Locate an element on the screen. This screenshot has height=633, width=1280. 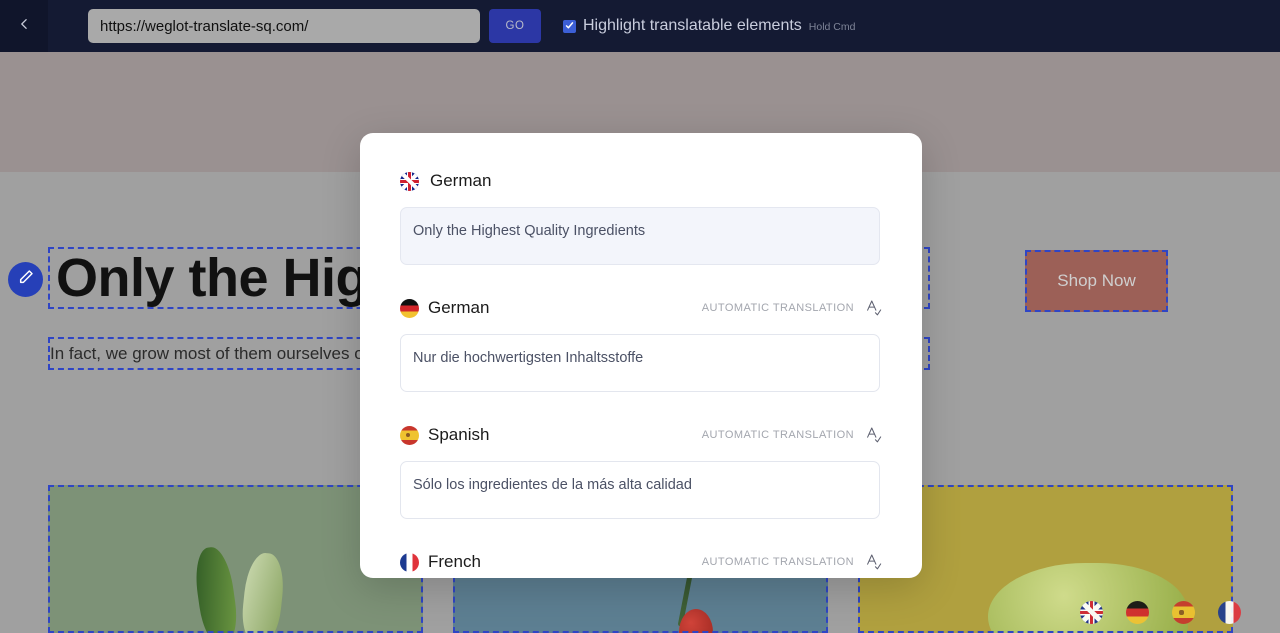
translation-entry-header: French AUTOMATIC TRANSLATION is located at coordinates (641, 562).